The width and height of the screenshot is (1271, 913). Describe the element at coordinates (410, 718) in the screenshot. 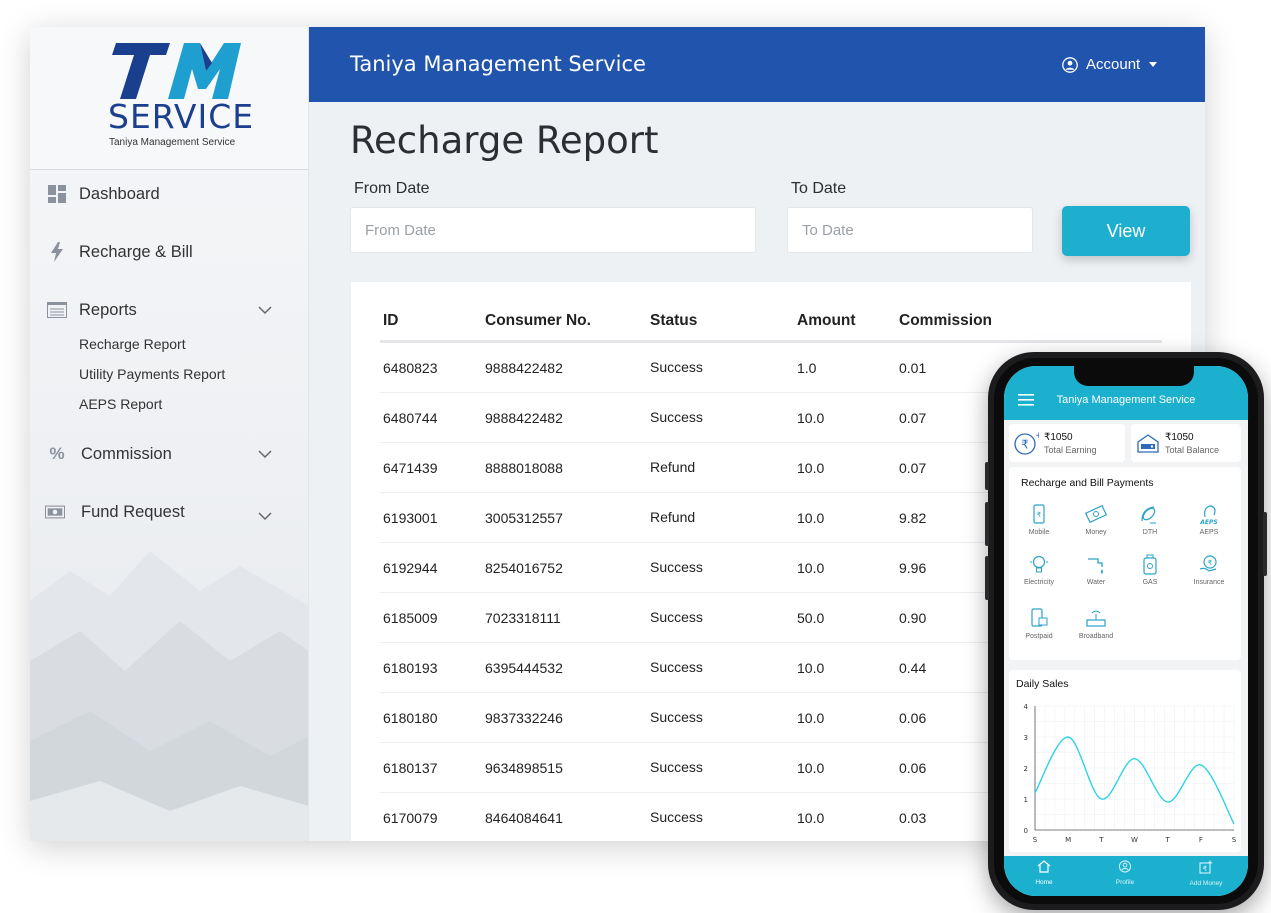

I see `cell-id: 6180180` at that location.